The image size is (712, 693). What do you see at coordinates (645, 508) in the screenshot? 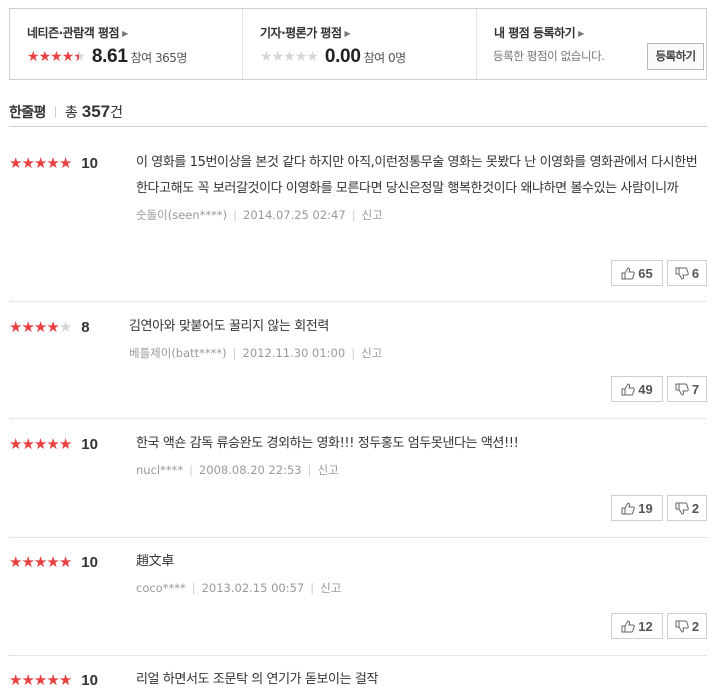
I see `like-count: 19` at bounding box center [645, 508].